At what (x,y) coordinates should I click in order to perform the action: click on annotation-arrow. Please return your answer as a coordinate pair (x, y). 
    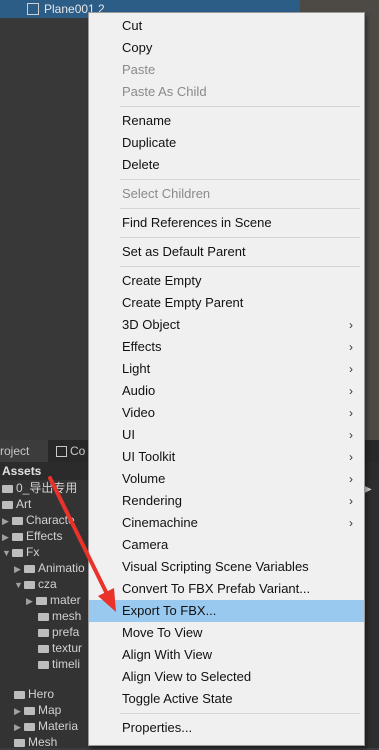
    Looking at the image, I should click on (82, 544).